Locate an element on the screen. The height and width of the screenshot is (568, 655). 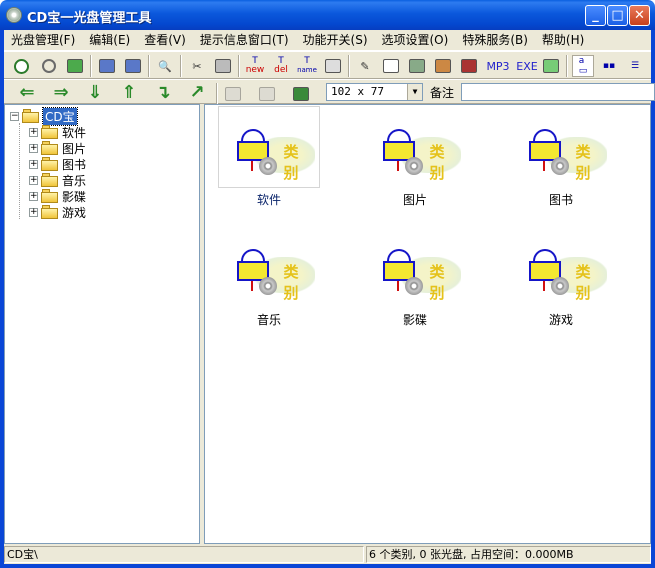
tree-item-movies: + 影碟 is located at coordinates (57, 196).